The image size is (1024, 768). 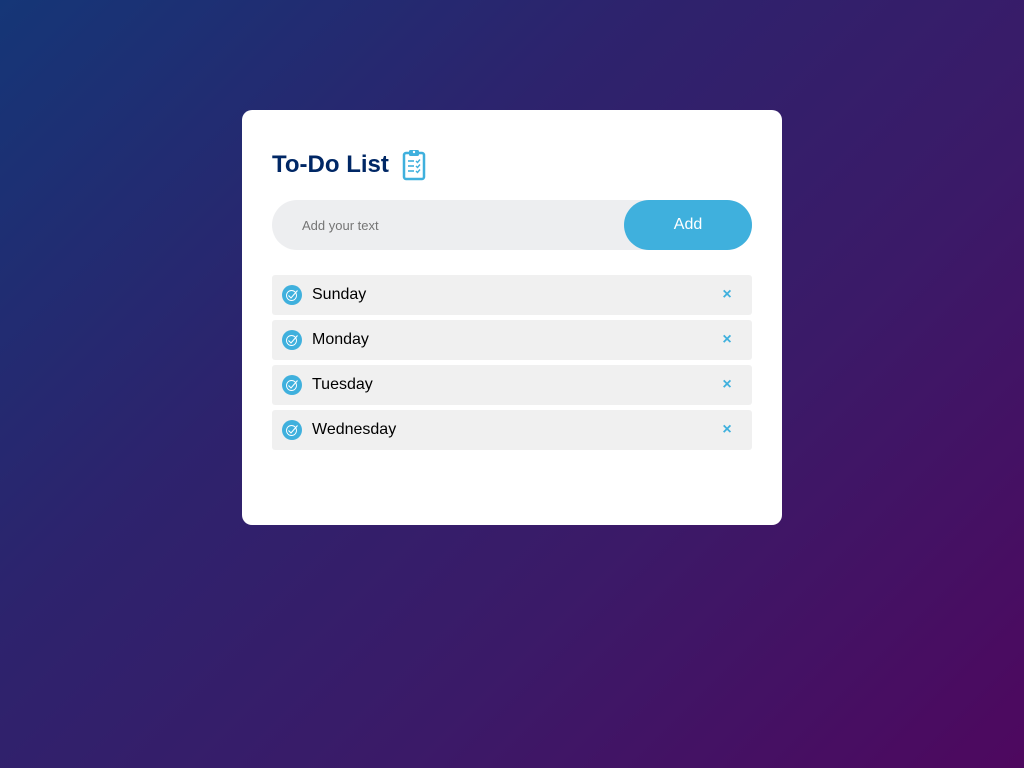 What do you see at coordinates (512, 385) in the screenshot?
I see `task-item: Tuesday ×` at bounding box center [512, 385].